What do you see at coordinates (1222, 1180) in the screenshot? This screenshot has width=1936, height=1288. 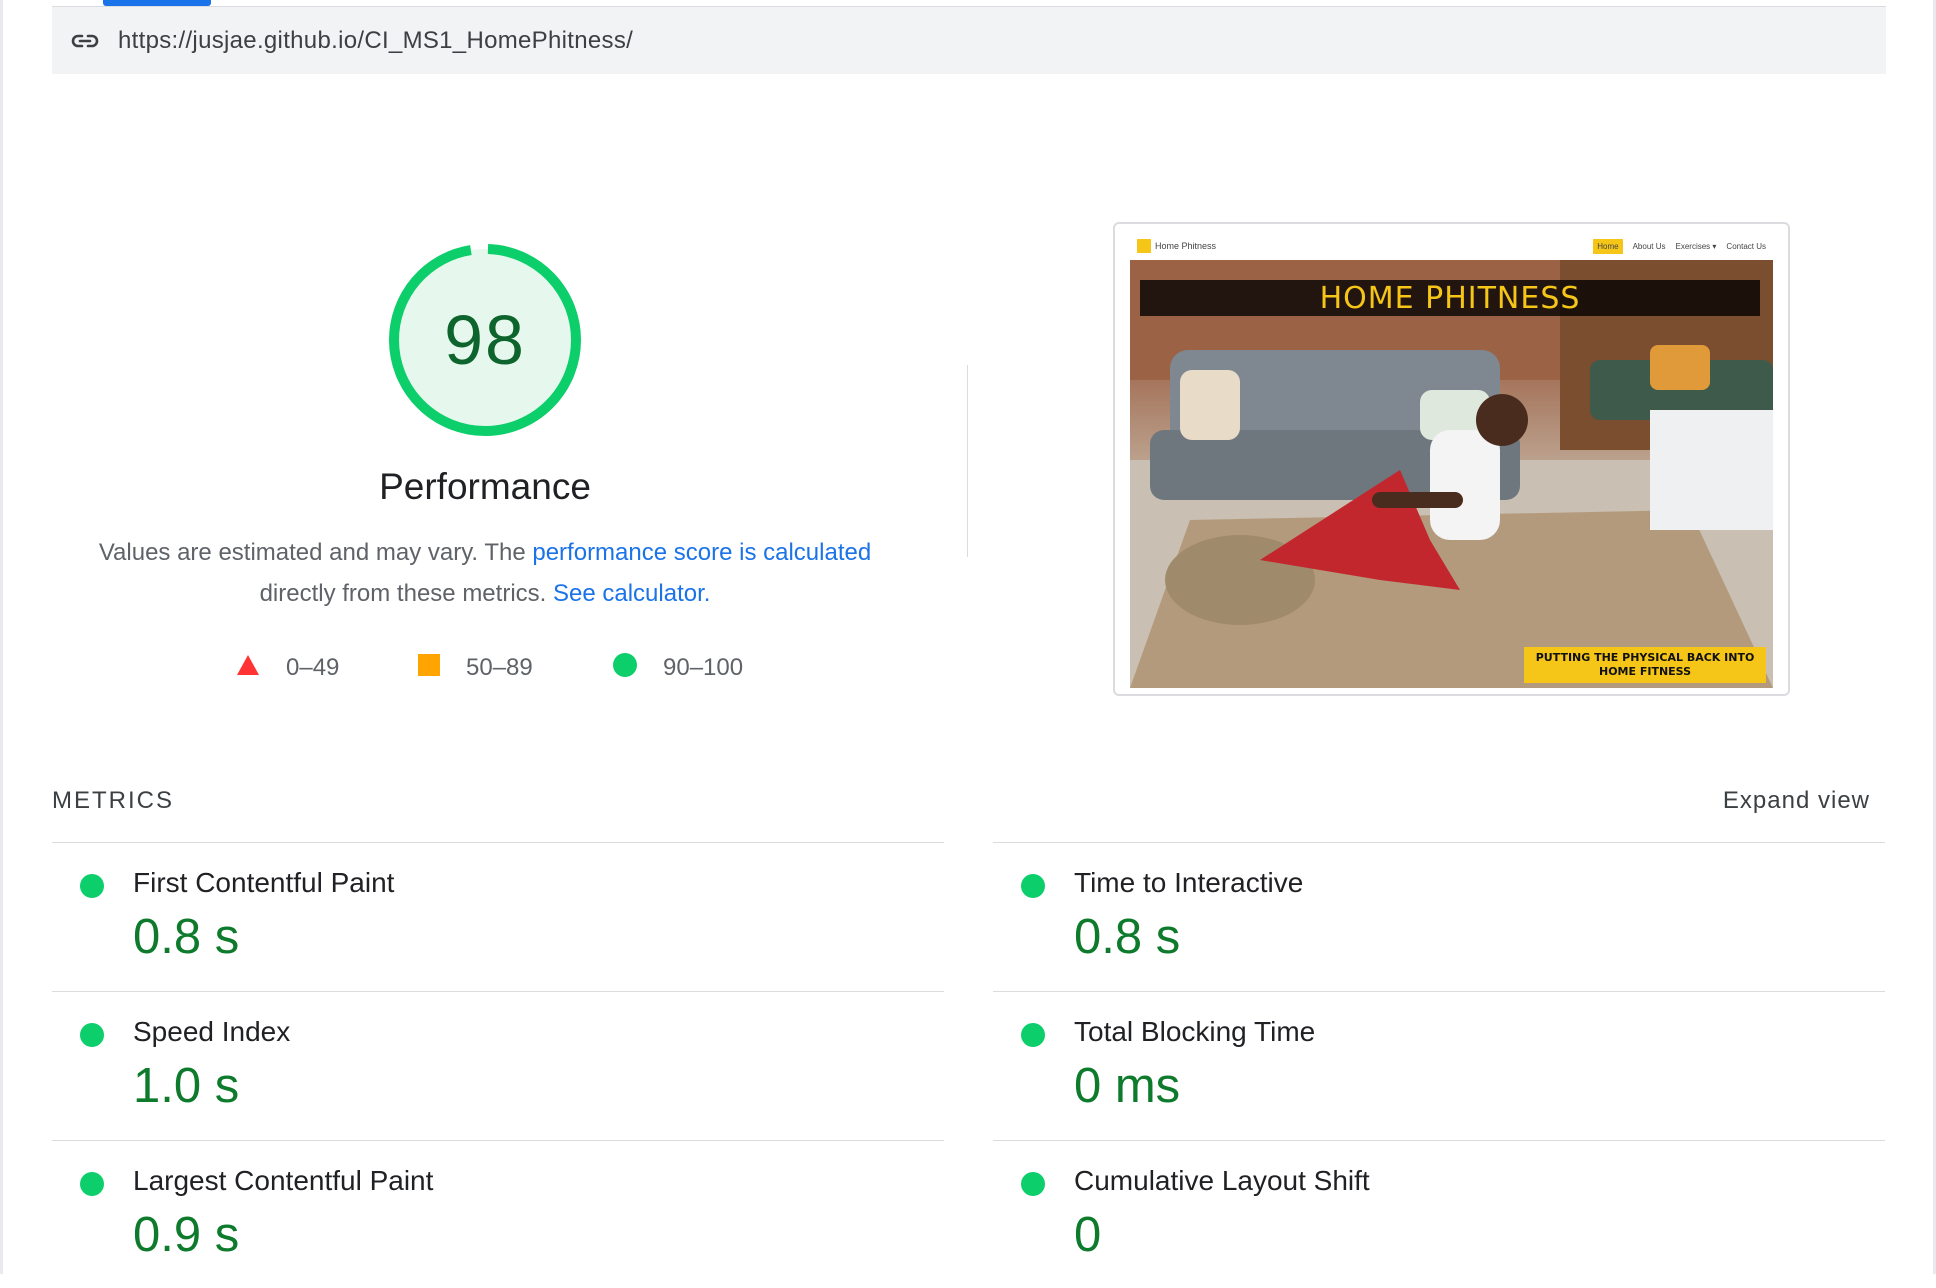 I see `metric-title: Cumulative Layout Shift` at bounding box center [1222, 1180].